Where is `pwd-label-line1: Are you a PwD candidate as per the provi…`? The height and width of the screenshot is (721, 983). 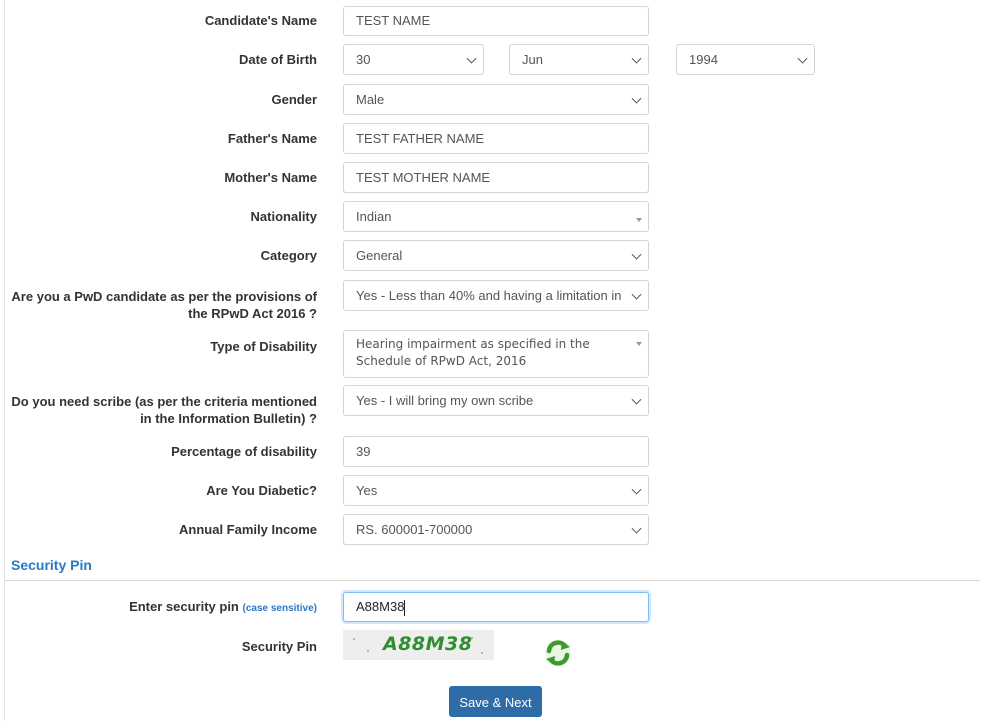 pwd-label-line1: Are you a PwD candidate as per the provi… is located at coordinates (164, 296).